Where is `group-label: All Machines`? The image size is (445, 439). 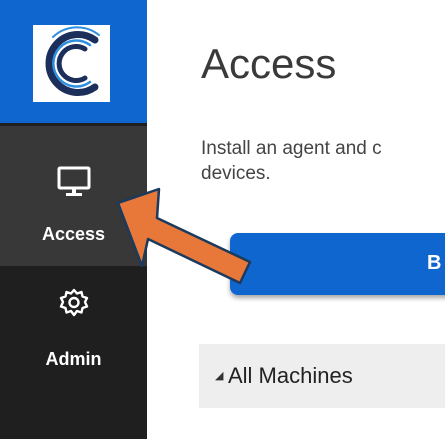
group-label: All Machines is located at coordinates (290, 375).